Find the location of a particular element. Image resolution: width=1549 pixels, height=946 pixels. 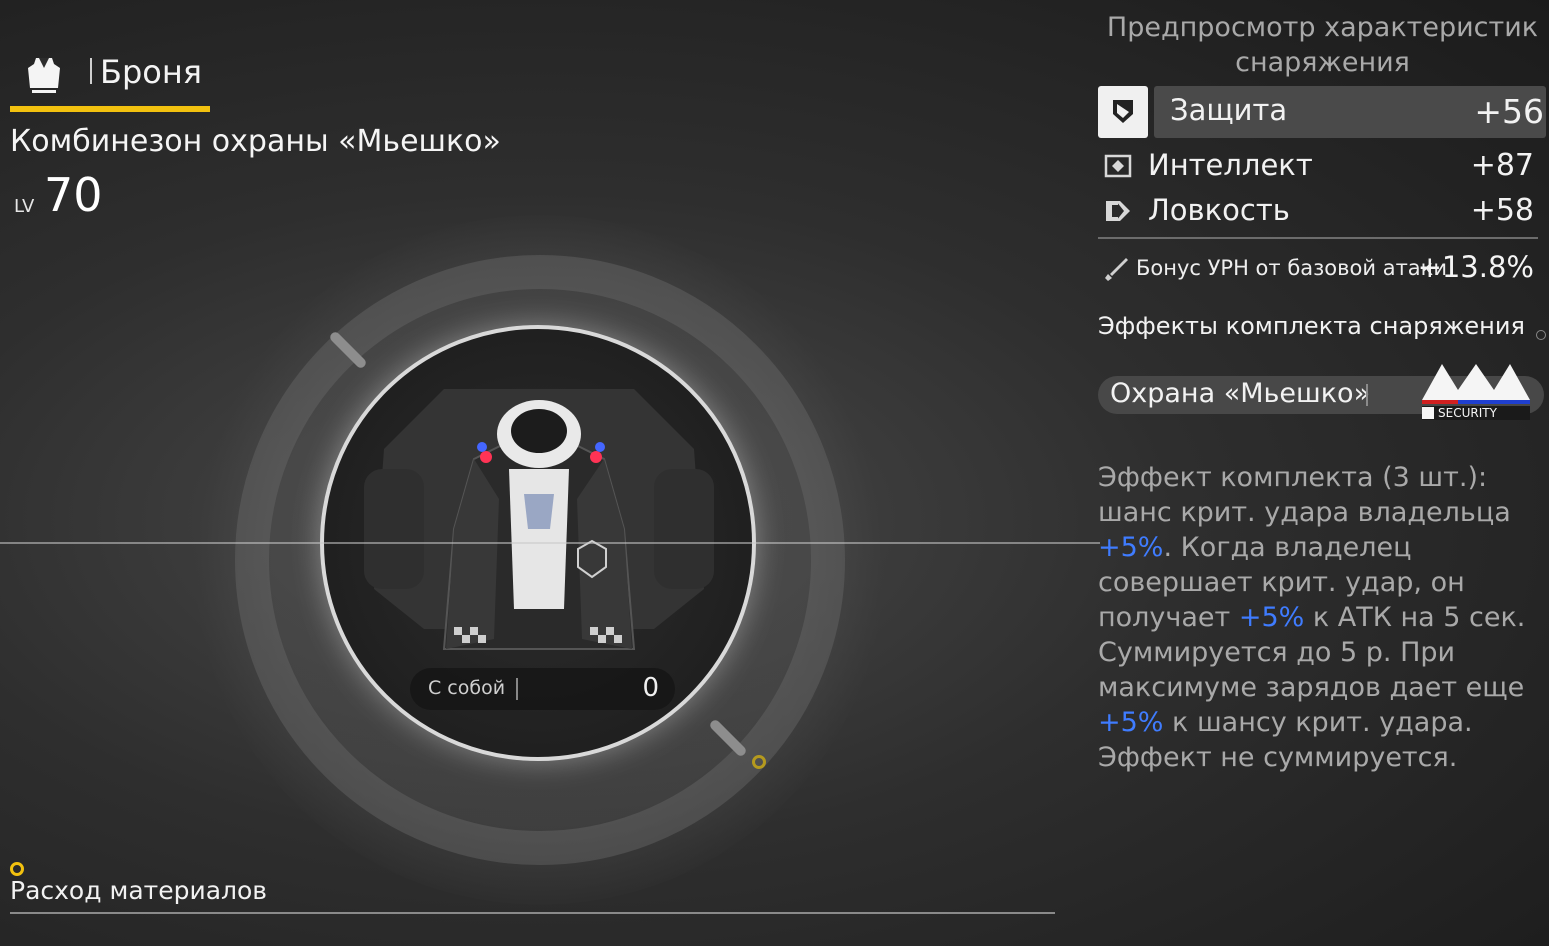

item-name: Комбинезон охраны «Мьешко» is located at coordinates (255, 141).